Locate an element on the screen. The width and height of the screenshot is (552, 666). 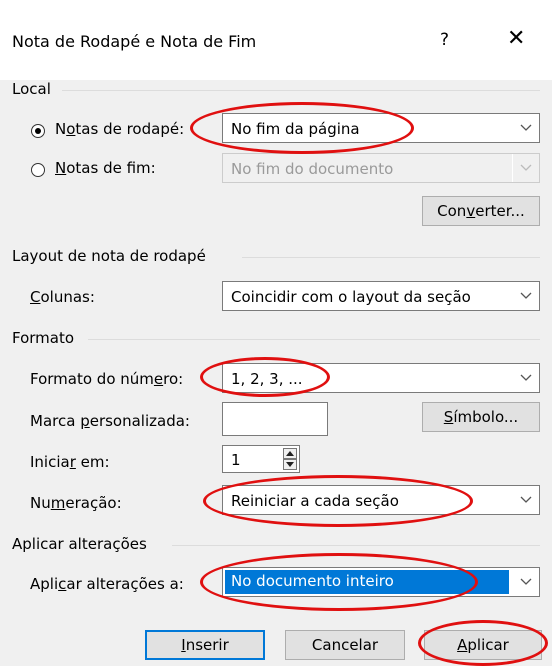
endnotes-position-value: No fim do documento is located at coordinates (312, 169).